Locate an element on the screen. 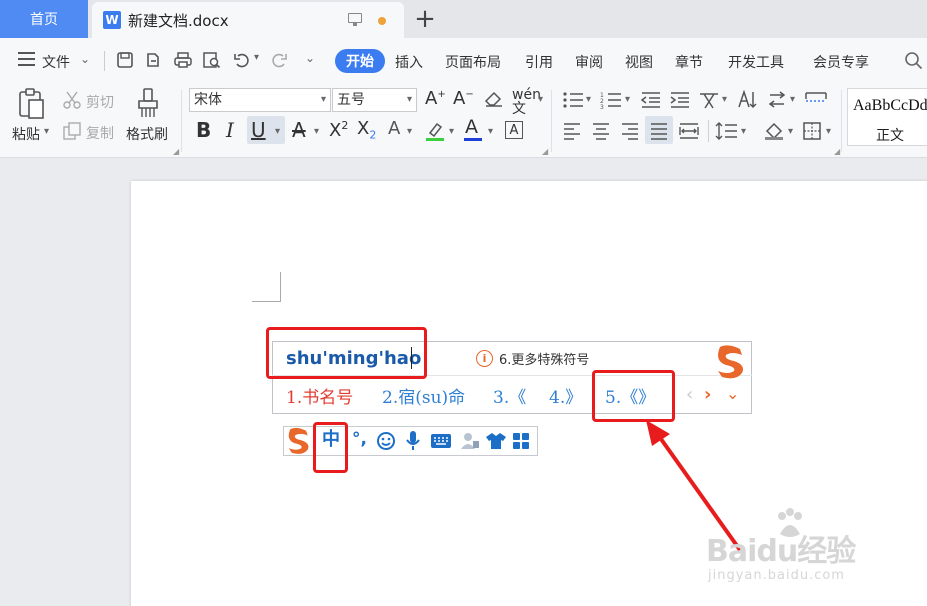 The height and width of the screenshot is (606, 927). paste-dropdown-icon: ▾ is located at coordinates (46, 131).